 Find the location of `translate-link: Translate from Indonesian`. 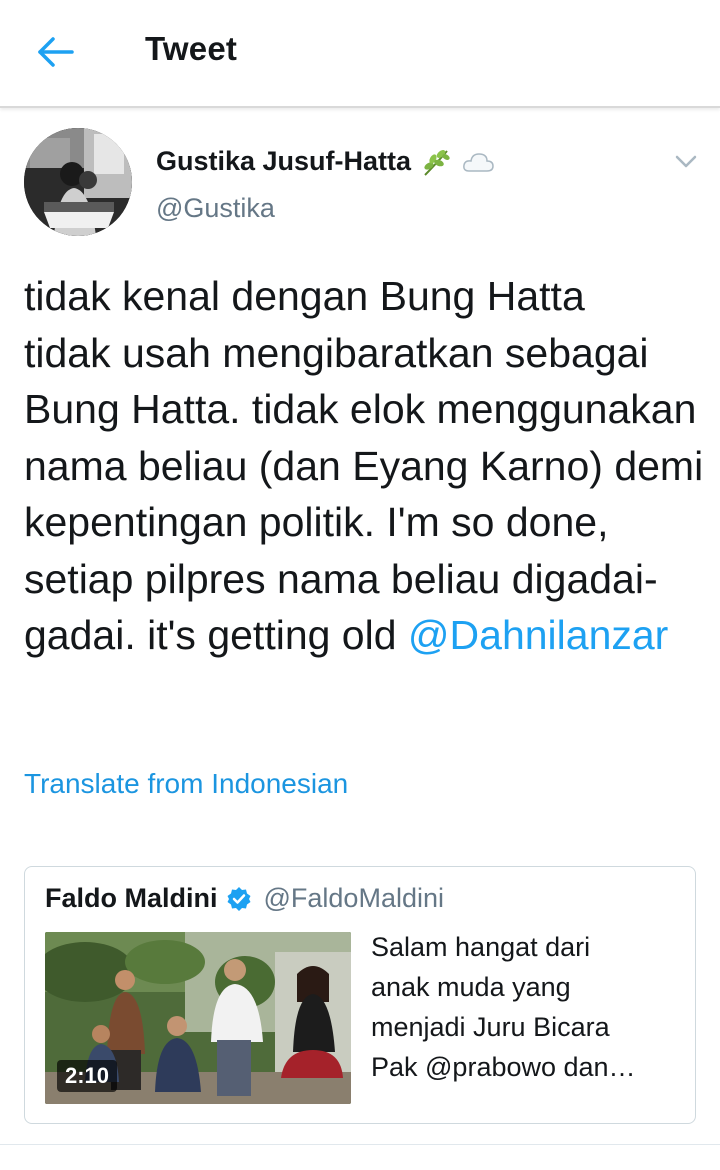

translate-link: Translate from Indonesian is located at coordinates (186, 784).